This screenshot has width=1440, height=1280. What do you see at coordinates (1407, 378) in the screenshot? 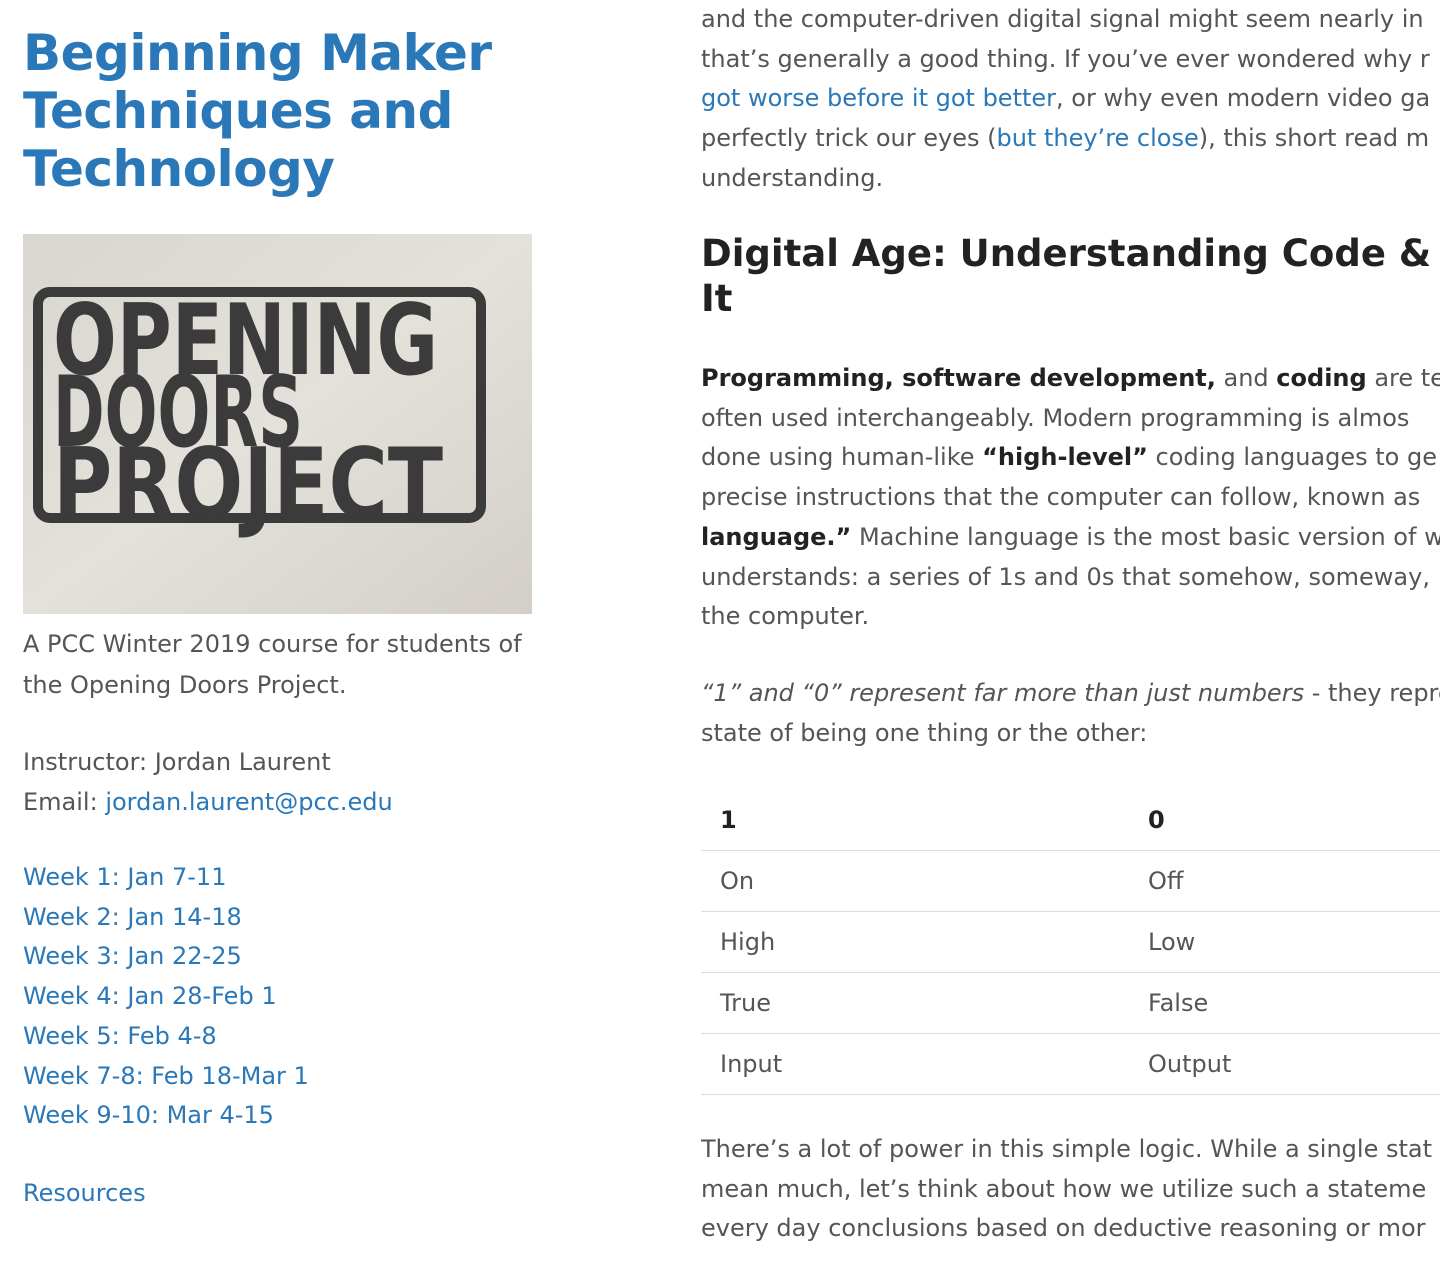
I see `programming-text: are ter` at bounding box center [1407, 378].